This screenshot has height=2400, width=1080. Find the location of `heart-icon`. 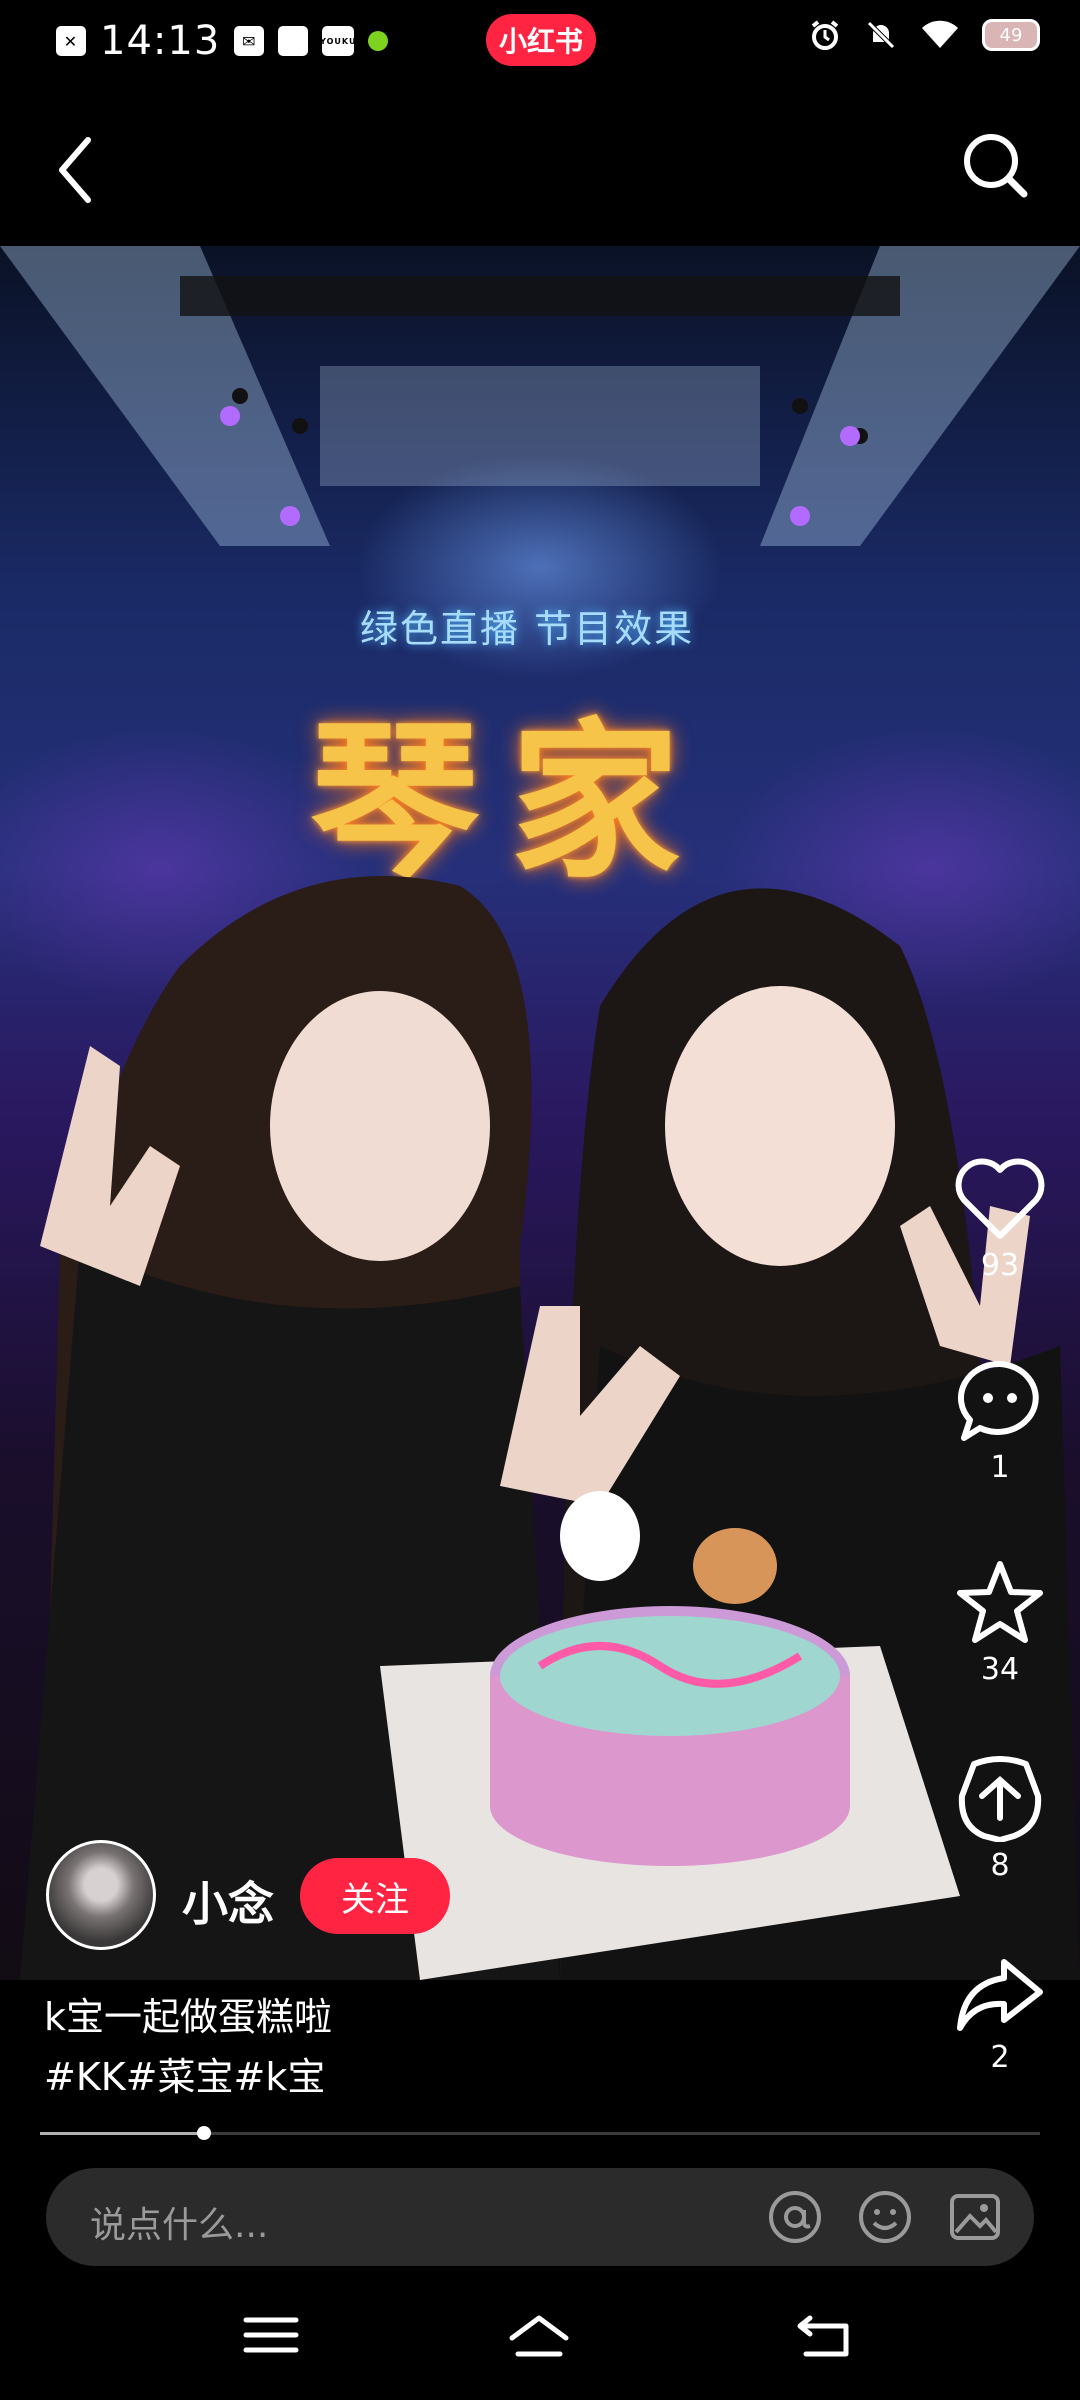

heart-icon is located at coordinates (1000, 1200).